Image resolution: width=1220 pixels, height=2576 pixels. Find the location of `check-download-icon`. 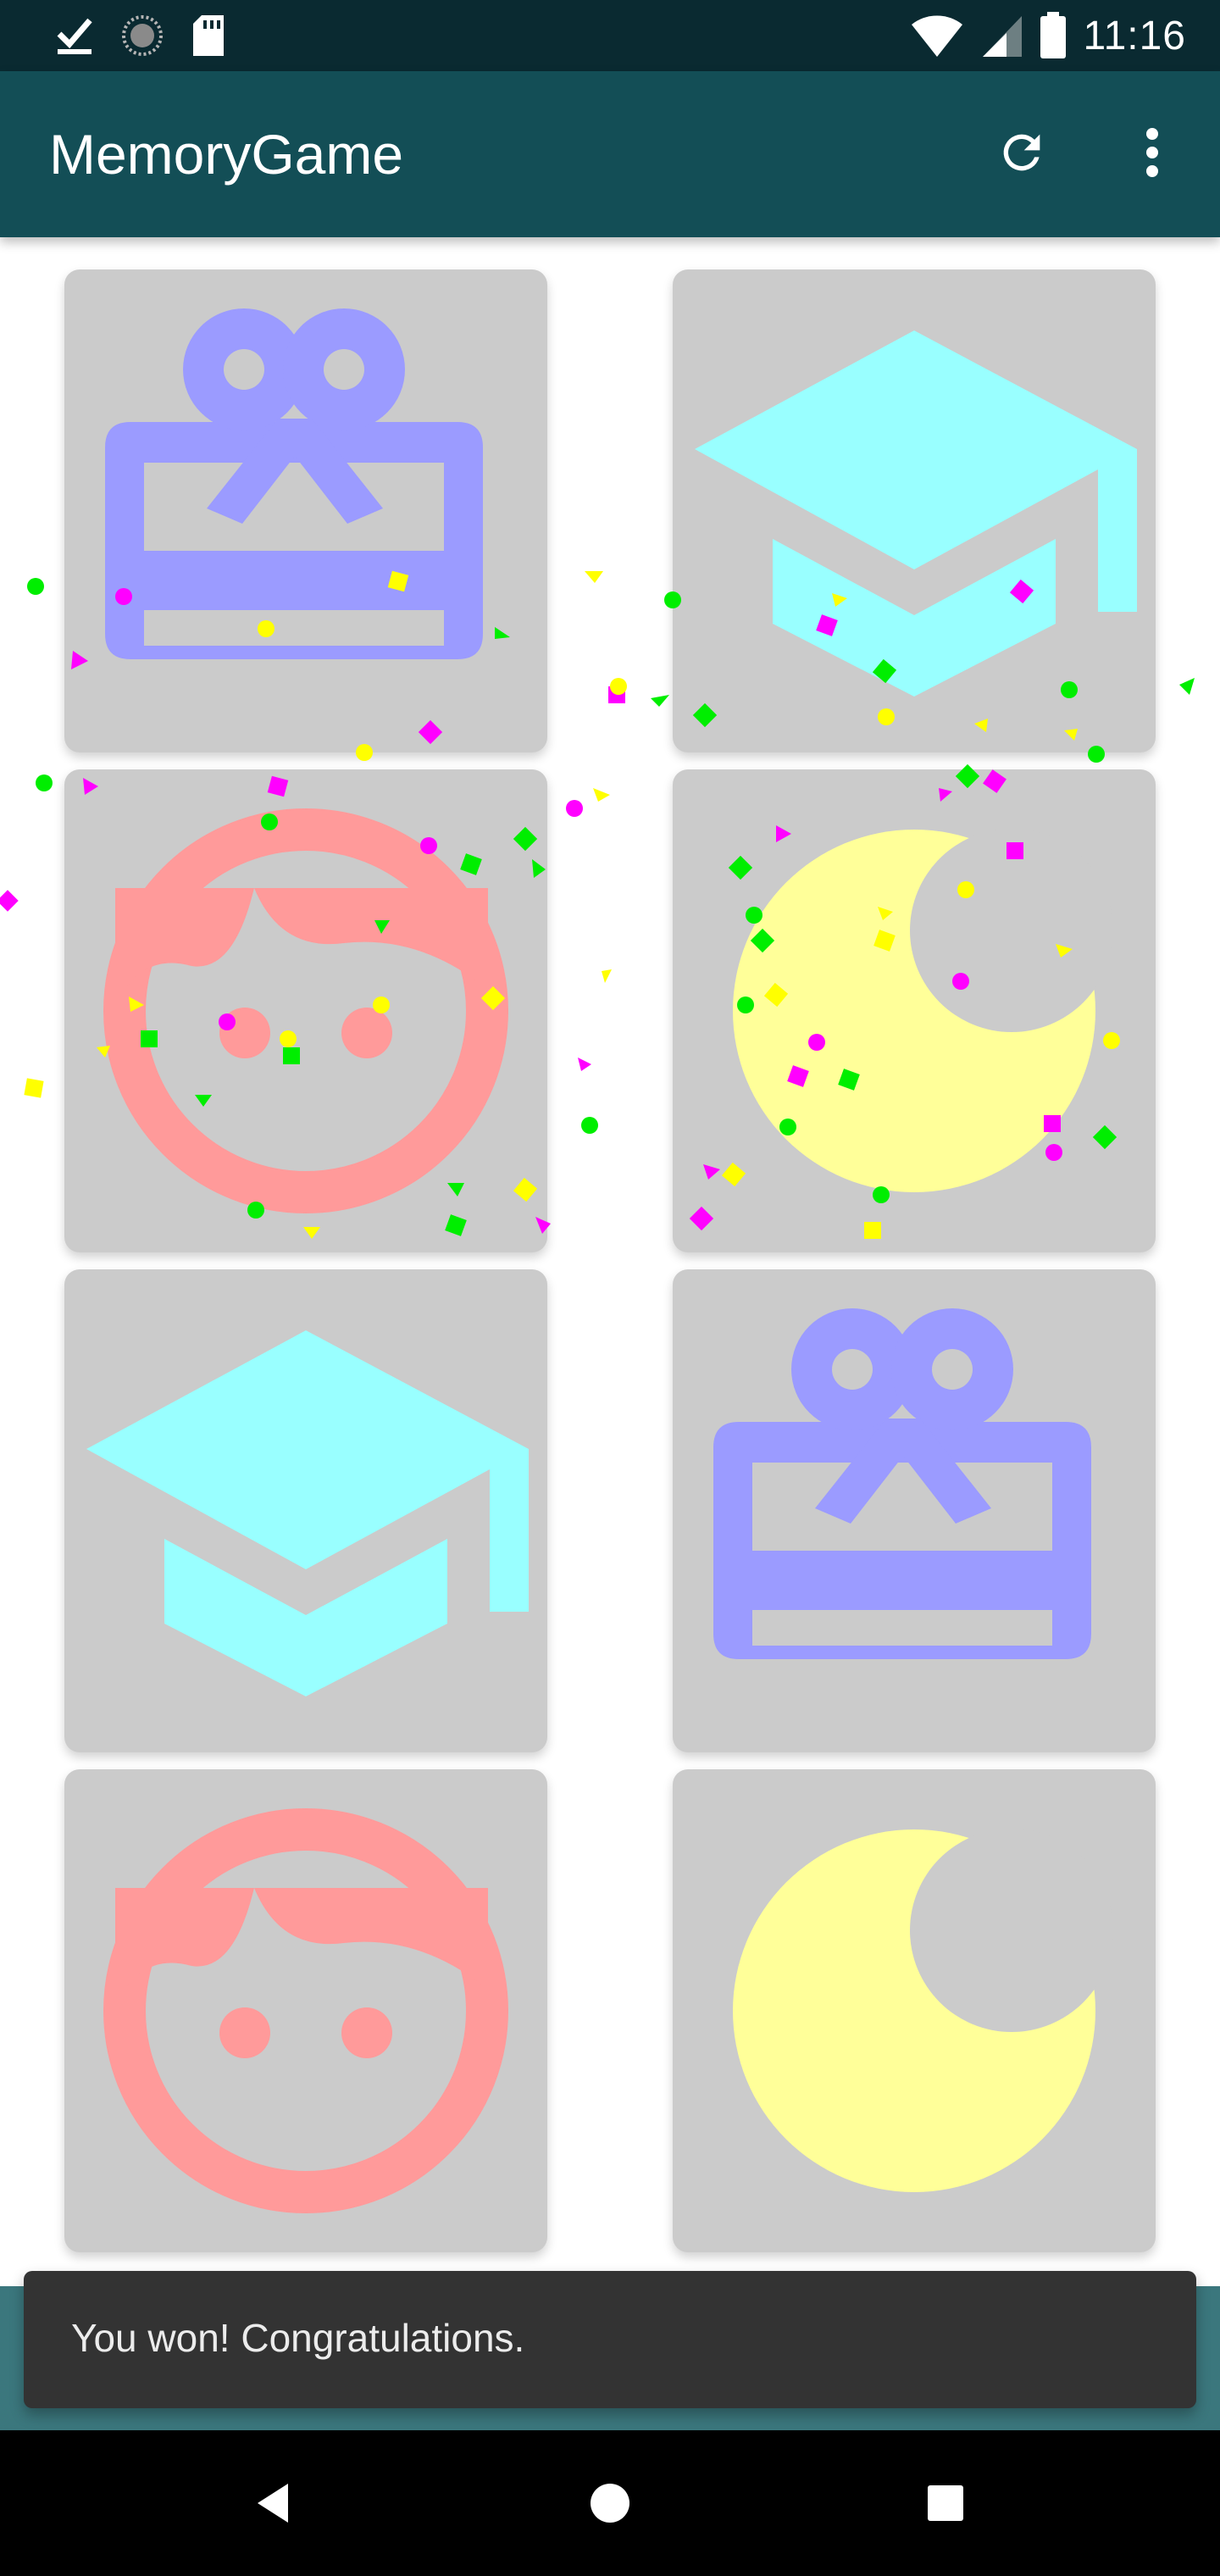

check-download-icon is located at coordinates (74, 36).